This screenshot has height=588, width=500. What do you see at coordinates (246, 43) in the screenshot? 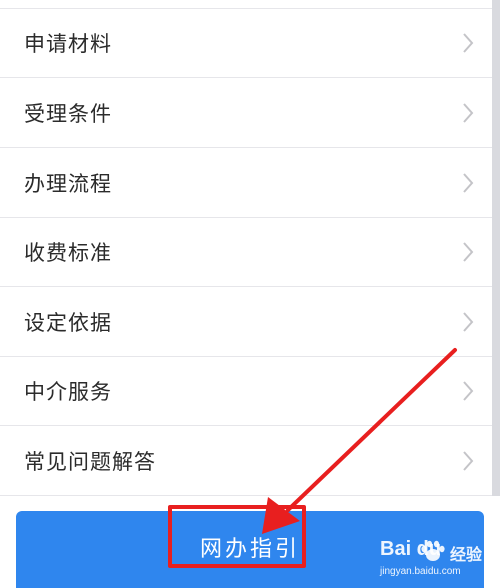
I see `menu-item-application-materials: 申请材料` at bounding box center [246, 43].